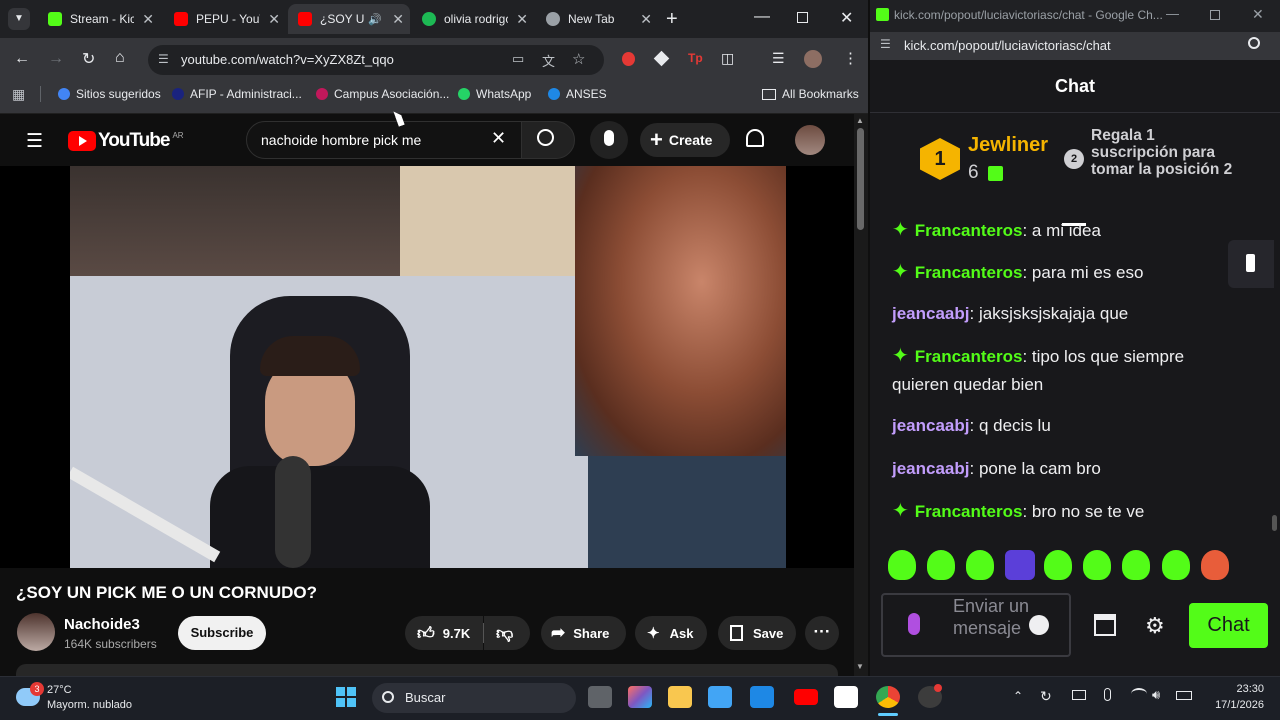 Image resolution: width=1280 pixels, height=720 pixels. I want to click on kick-zoom-icon, so click(1254, 43).